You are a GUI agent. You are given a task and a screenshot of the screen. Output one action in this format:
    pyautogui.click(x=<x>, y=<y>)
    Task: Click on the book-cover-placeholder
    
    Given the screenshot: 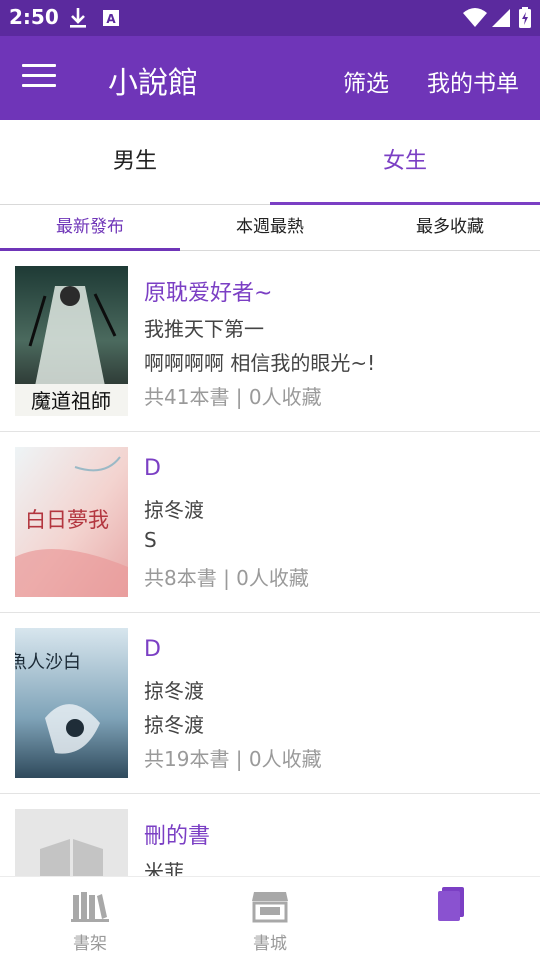 What is the action you would take?
    pyautogui.click(x=71, y=842)
    